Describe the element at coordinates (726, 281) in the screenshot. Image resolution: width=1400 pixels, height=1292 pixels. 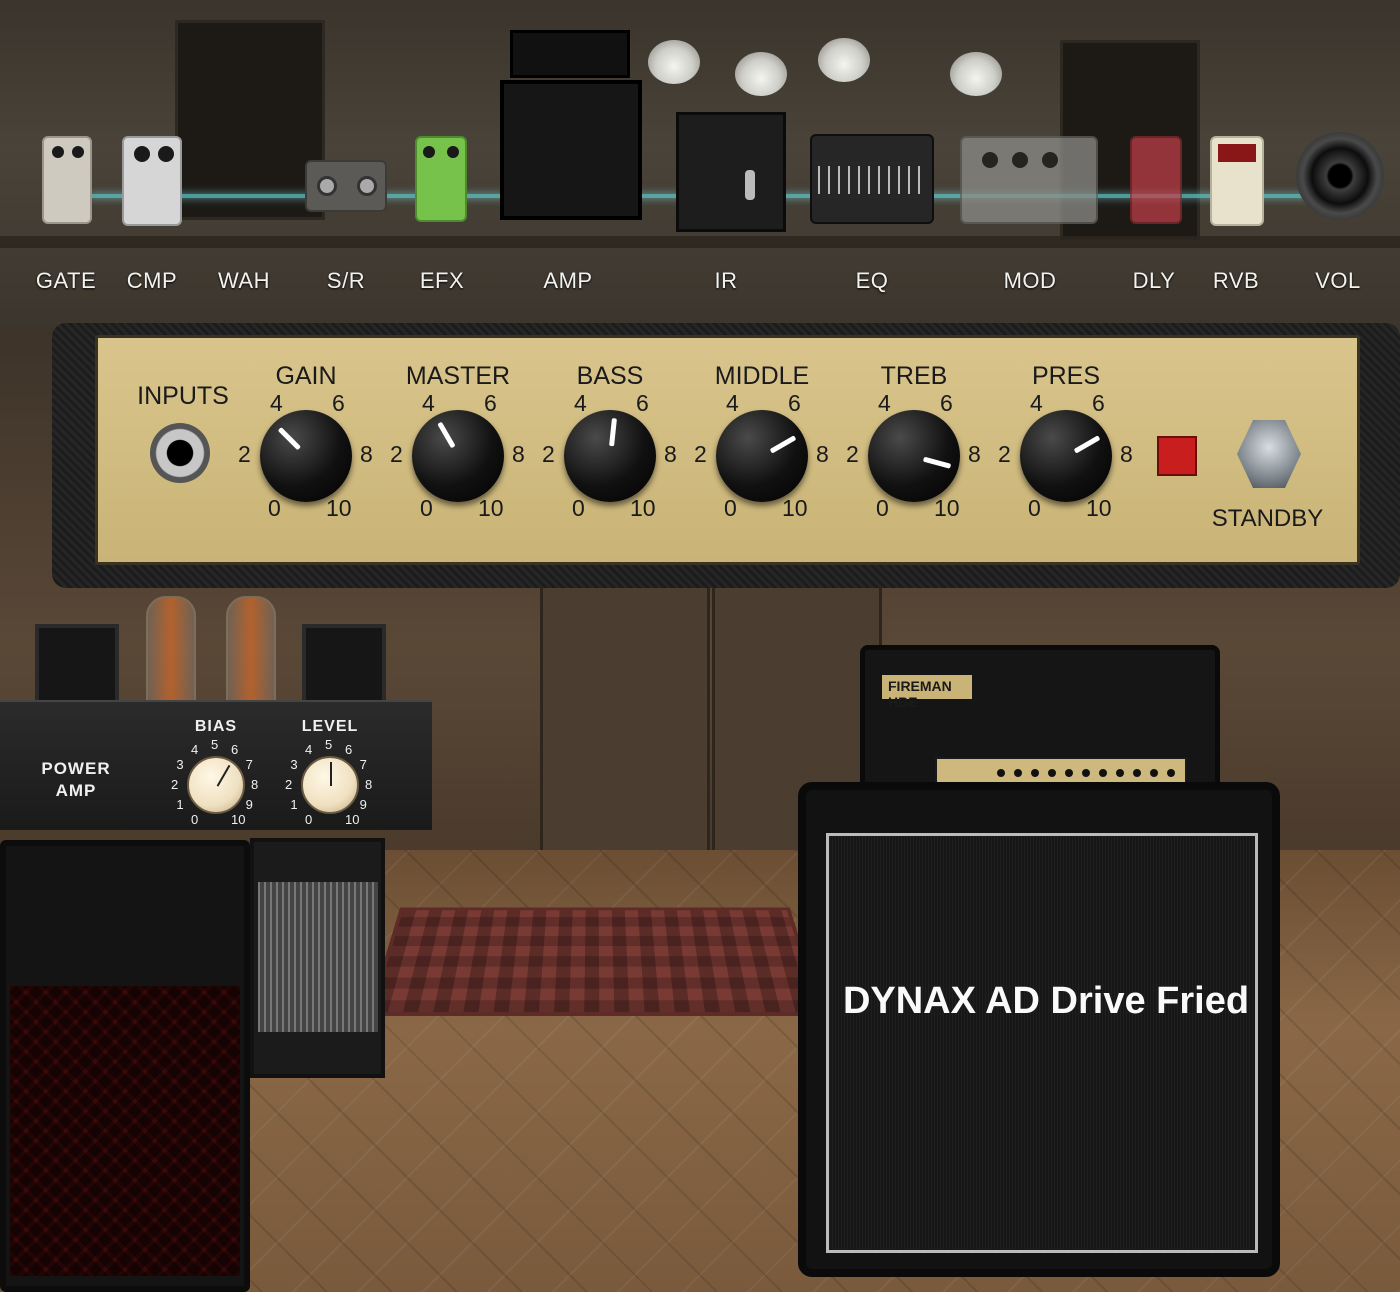
I see `chain-label-ir: IR` at that location.